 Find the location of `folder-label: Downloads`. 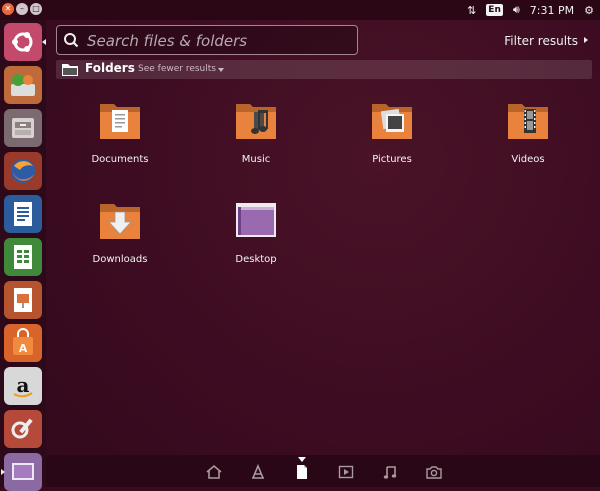

folder-label: Downloads is located at coordinates (120, 259).